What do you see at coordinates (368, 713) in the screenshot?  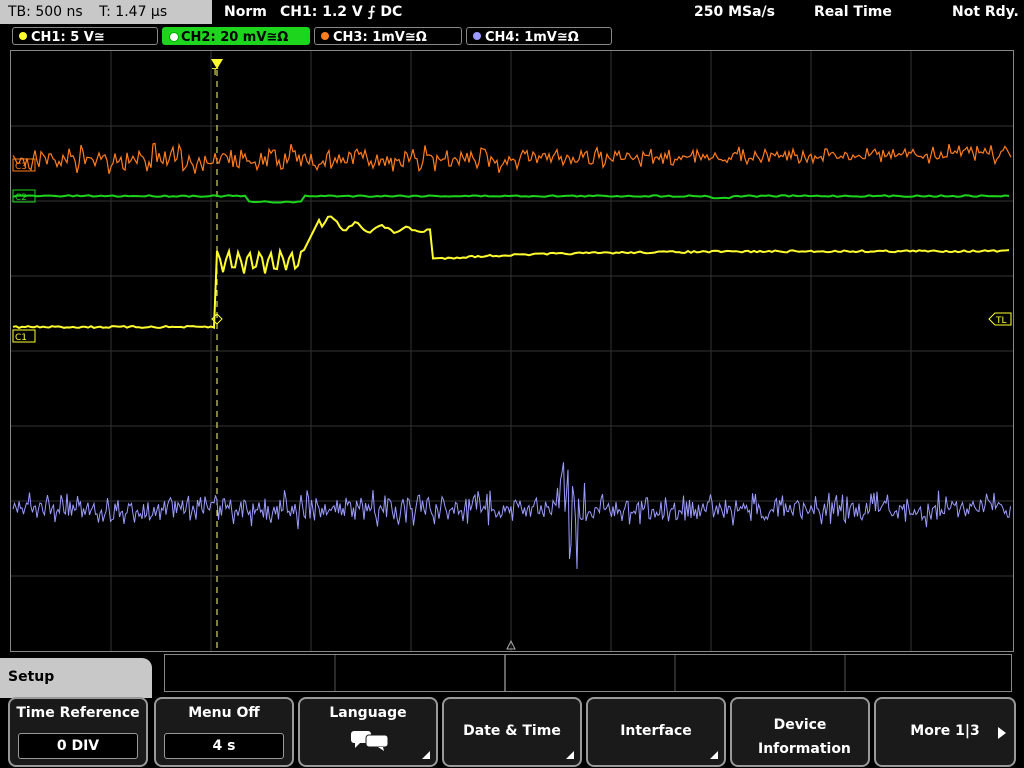 I see `button-label: Language` at bounding box center [368, 713].